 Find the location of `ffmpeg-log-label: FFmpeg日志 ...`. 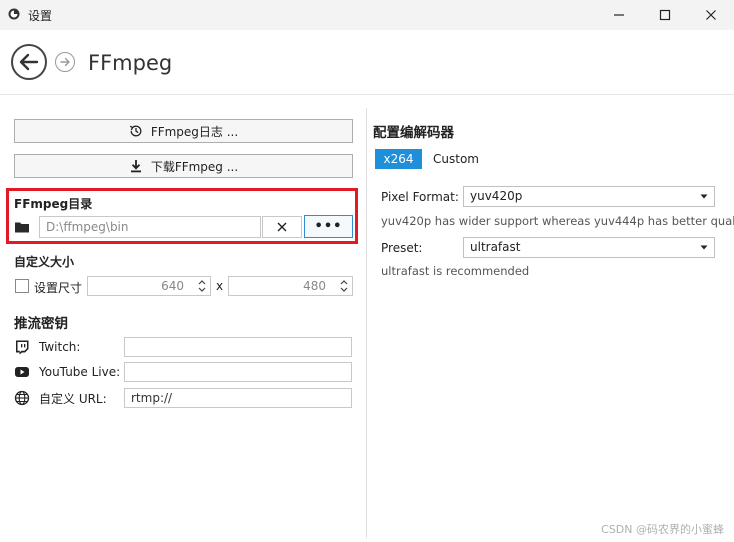

ffmpeg-log-label: FFmpeg日志 ... is located at coordinates (194, 131).